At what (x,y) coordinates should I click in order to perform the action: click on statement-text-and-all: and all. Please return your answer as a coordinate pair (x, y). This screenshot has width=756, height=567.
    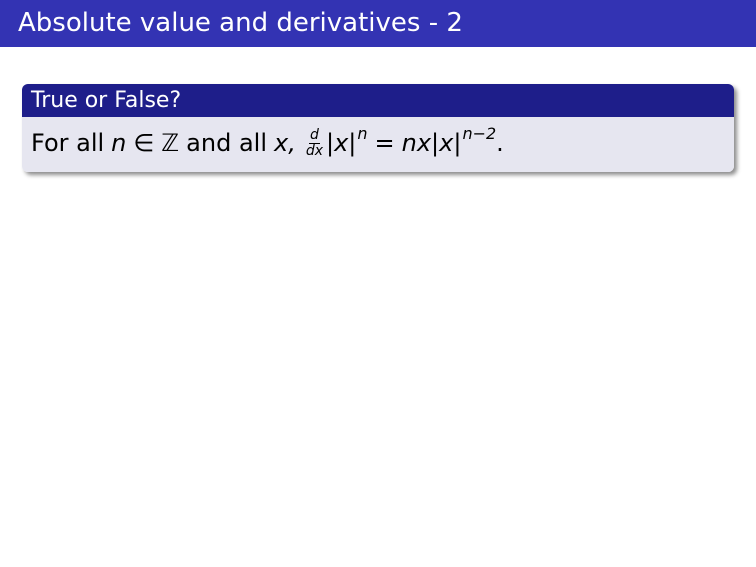
    Looking at the image, I should click on (226, 143).